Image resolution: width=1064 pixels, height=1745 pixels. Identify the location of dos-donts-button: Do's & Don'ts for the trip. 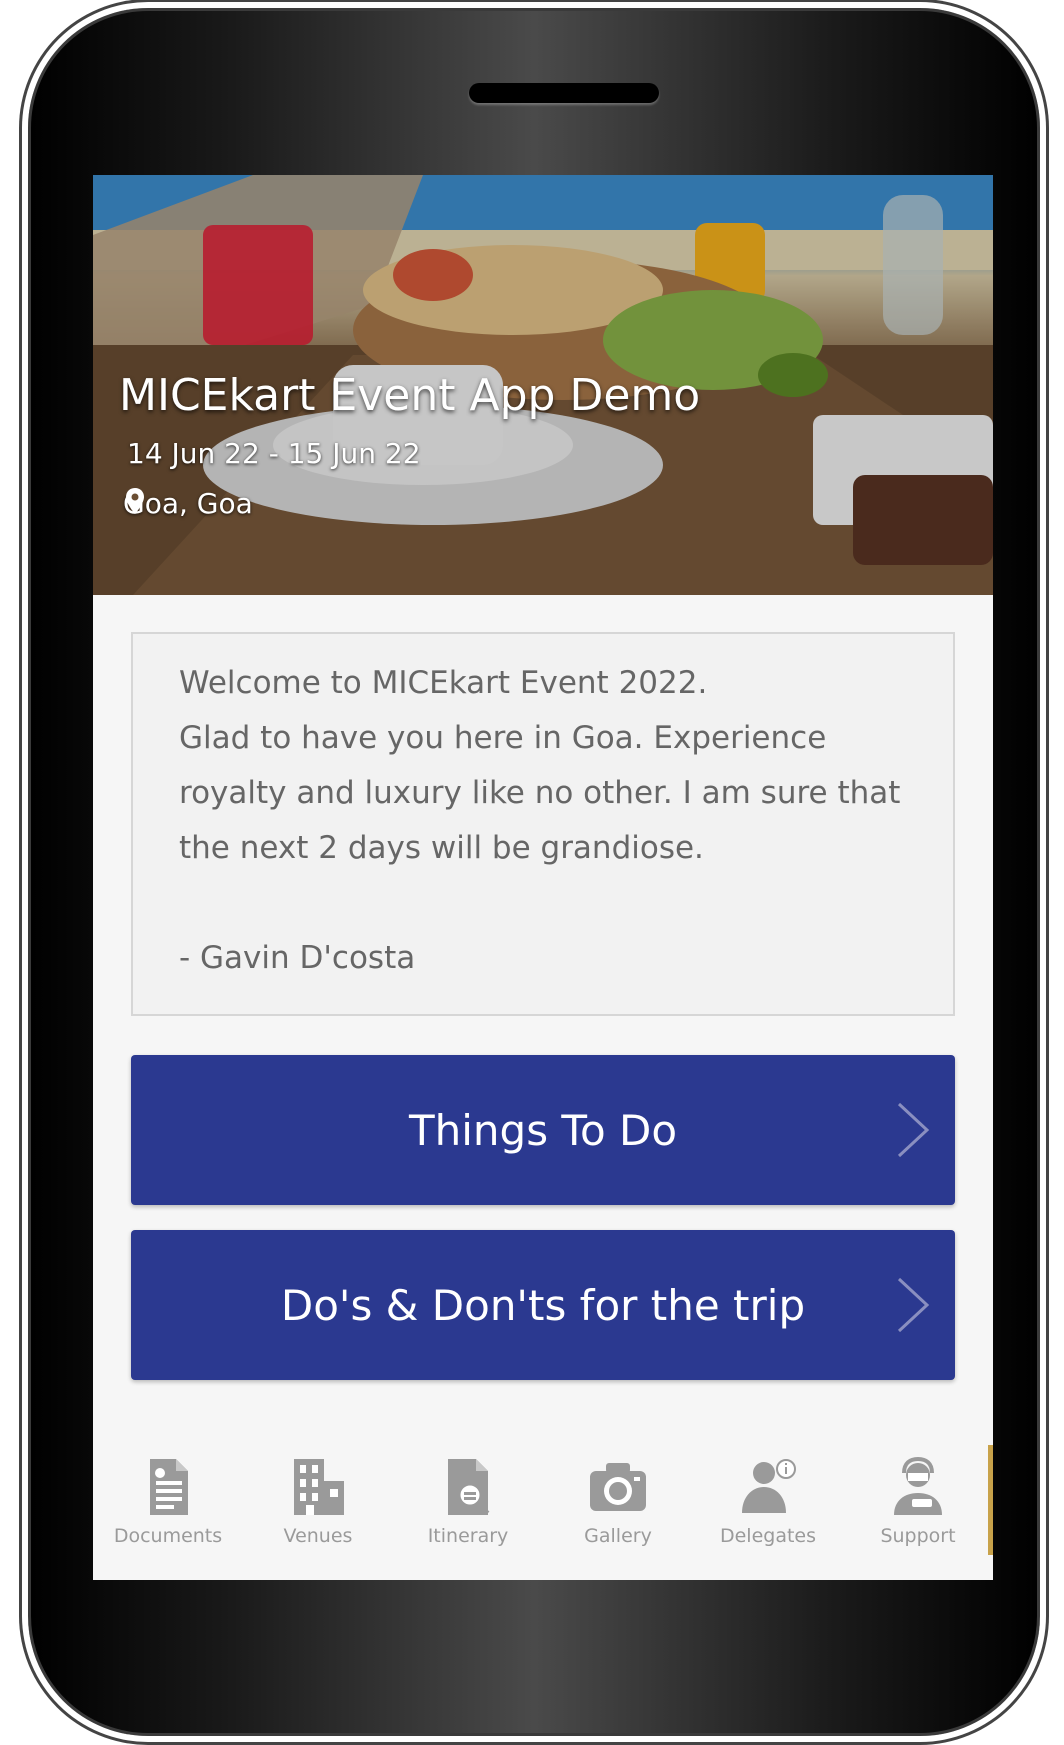
(543, 1305).